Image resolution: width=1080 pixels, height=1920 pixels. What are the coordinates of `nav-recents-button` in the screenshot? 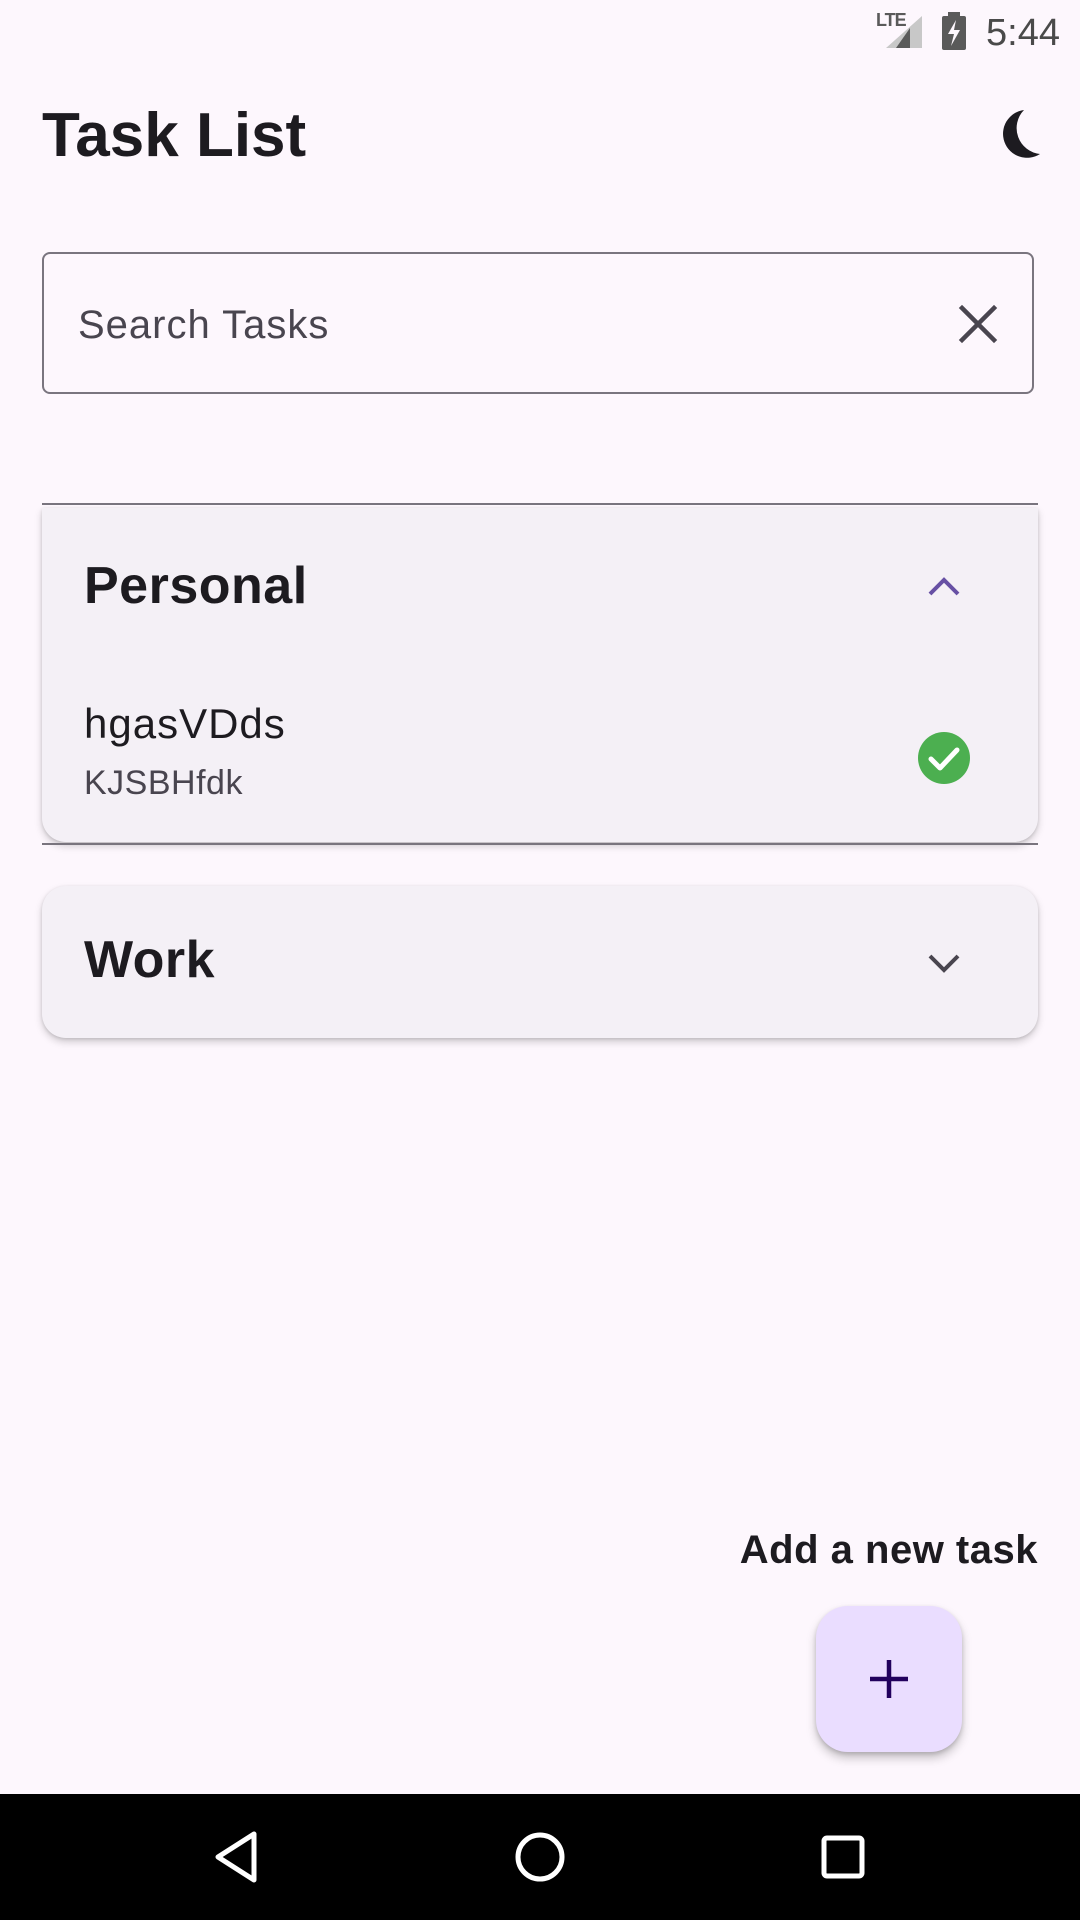 It's located at (843, 1857).